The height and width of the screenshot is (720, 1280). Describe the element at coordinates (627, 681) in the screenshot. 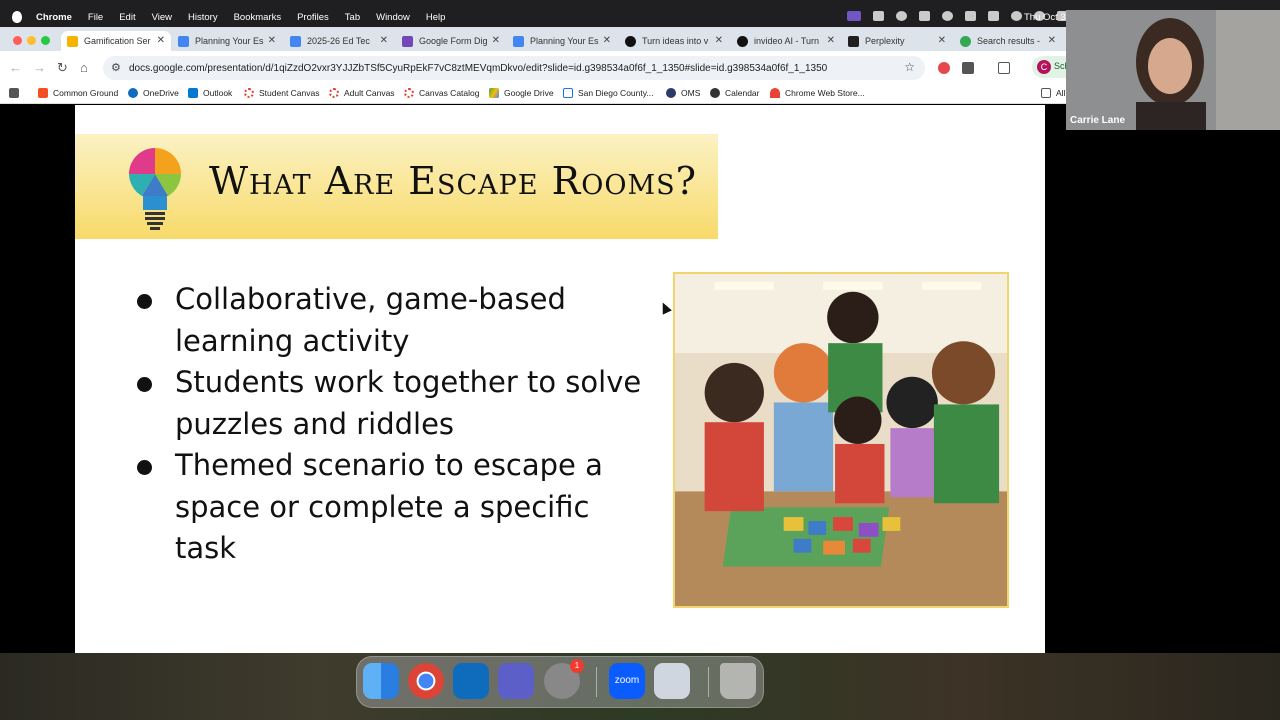

I see `zoom-icon: zoom` at that location.